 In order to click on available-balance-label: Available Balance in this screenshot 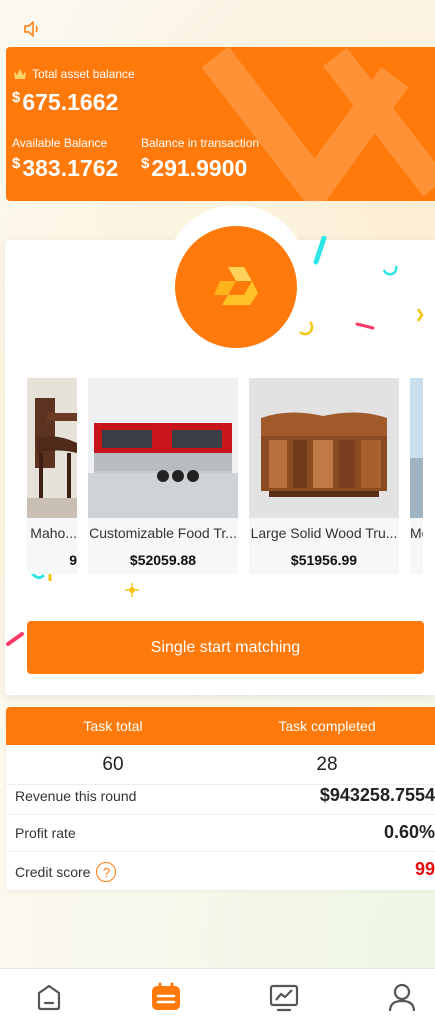, I will do `click(60, 143)`.